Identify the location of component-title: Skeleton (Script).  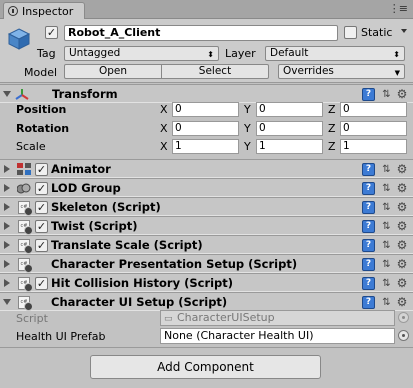
(106, 207).